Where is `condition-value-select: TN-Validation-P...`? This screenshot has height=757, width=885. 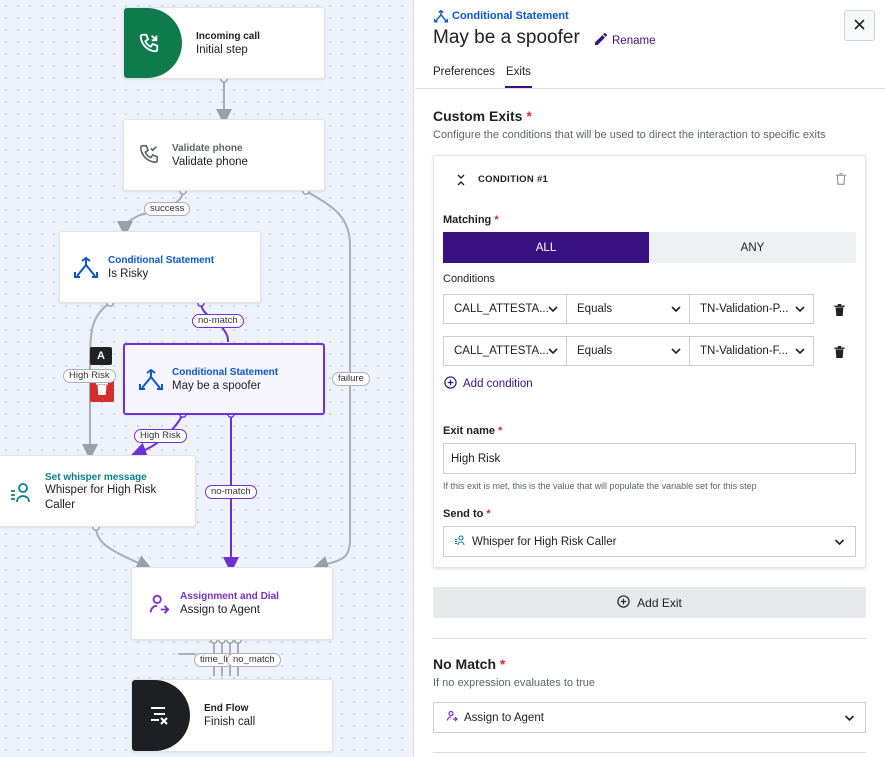
condition-value-select: TN-Validation-P... is located at coordinates (751, 309).